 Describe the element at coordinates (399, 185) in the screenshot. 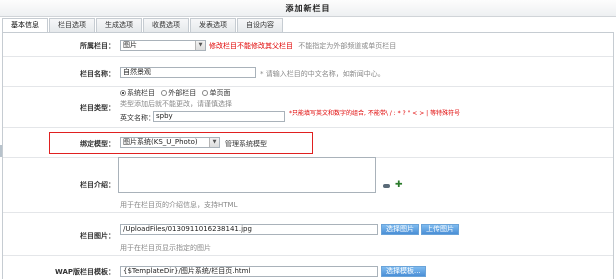

I see `expand-icon: ✚` at that location.